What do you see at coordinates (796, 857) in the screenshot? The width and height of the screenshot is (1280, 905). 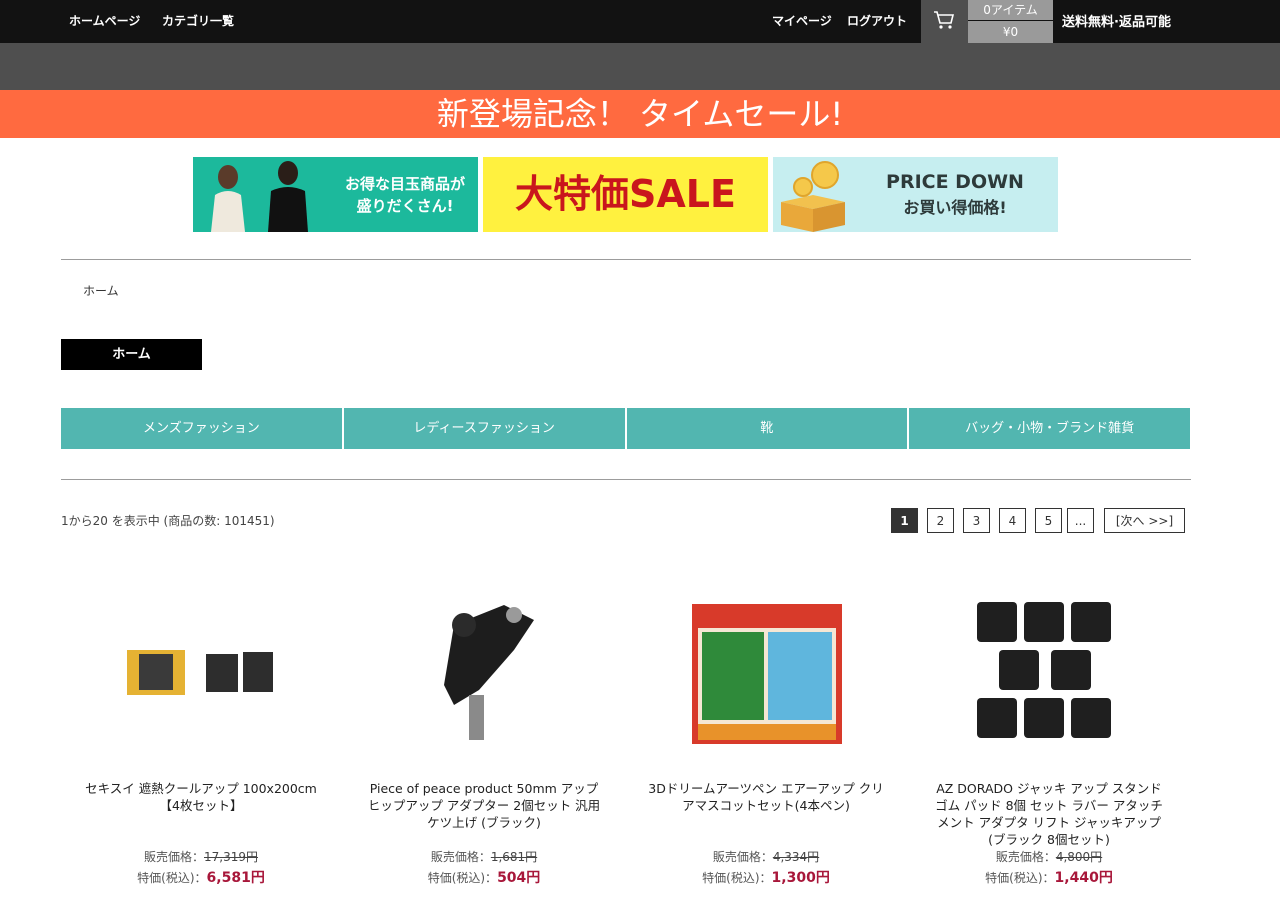 I see `list-price: 4,334円` at bounding box center [796, 857].